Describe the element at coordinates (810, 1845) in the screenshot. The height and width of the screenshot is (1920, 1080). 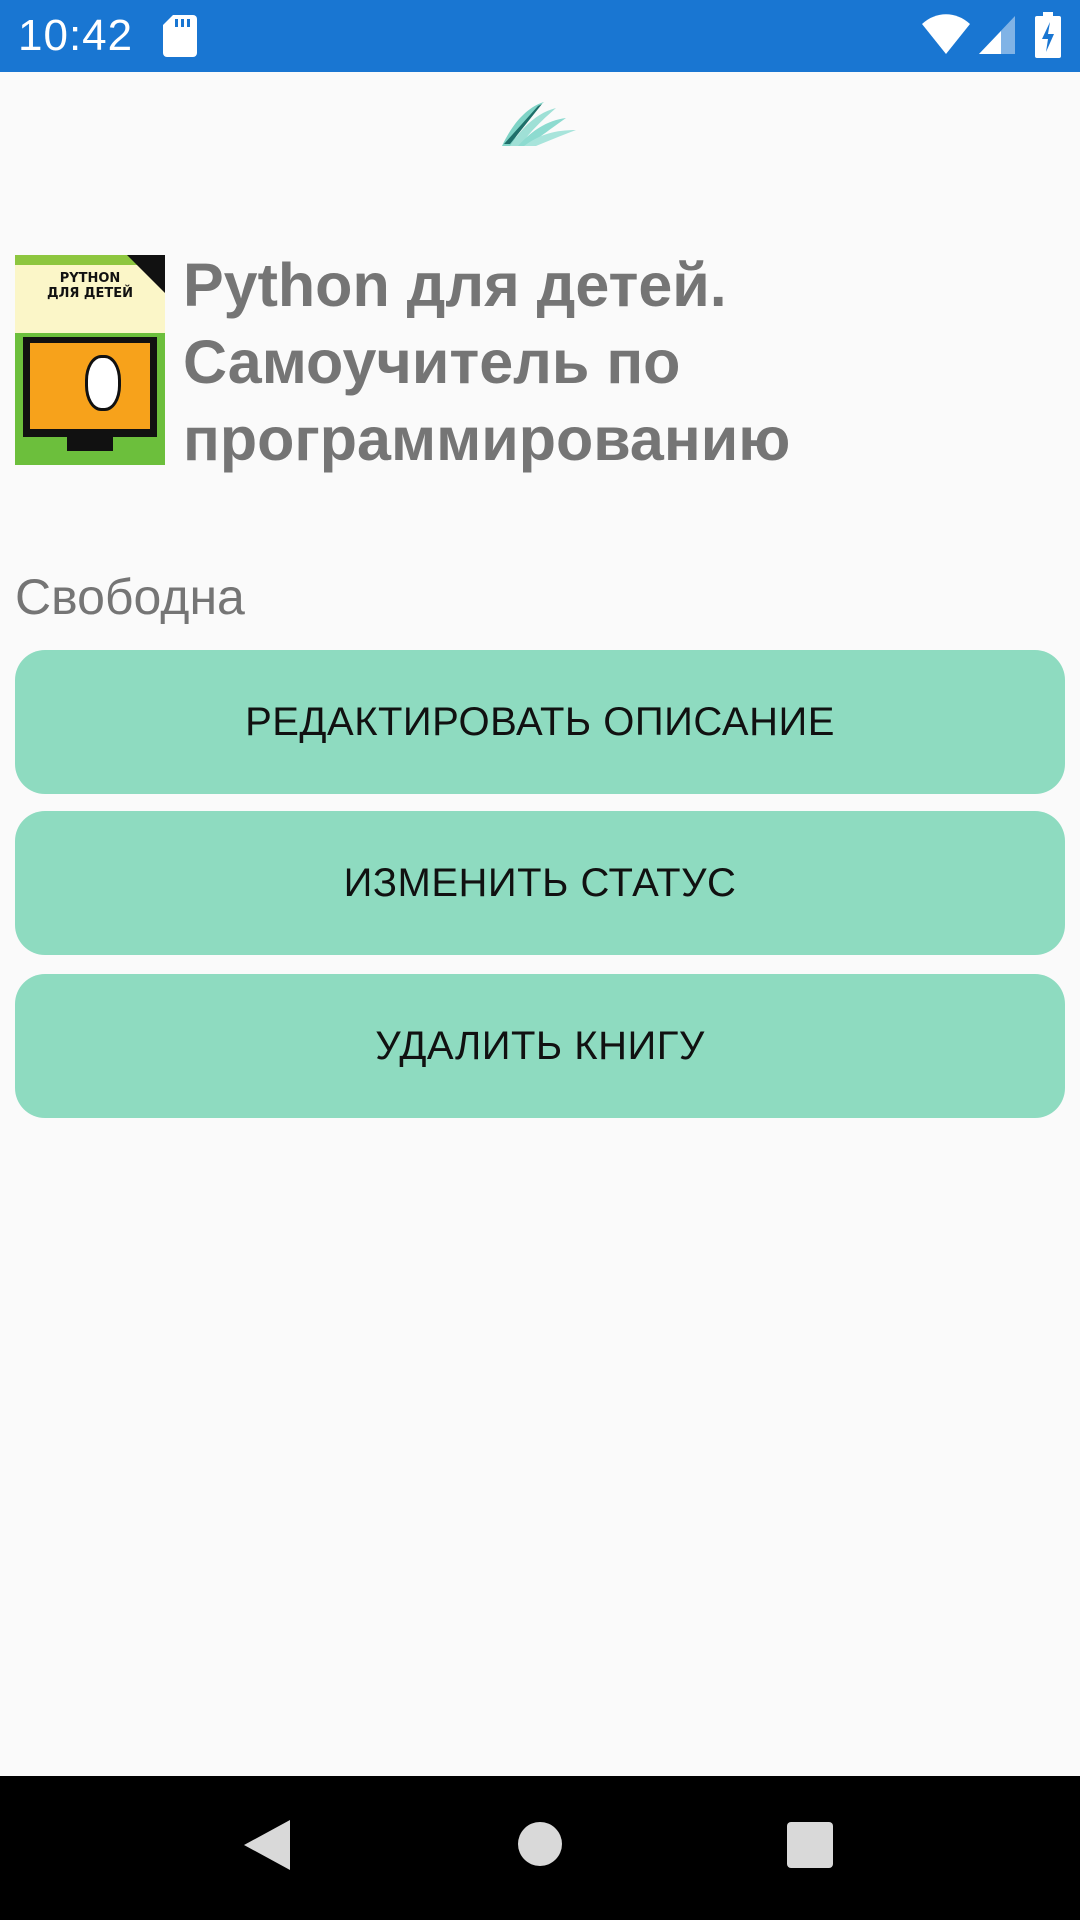
I see `recents-icon` at that location.